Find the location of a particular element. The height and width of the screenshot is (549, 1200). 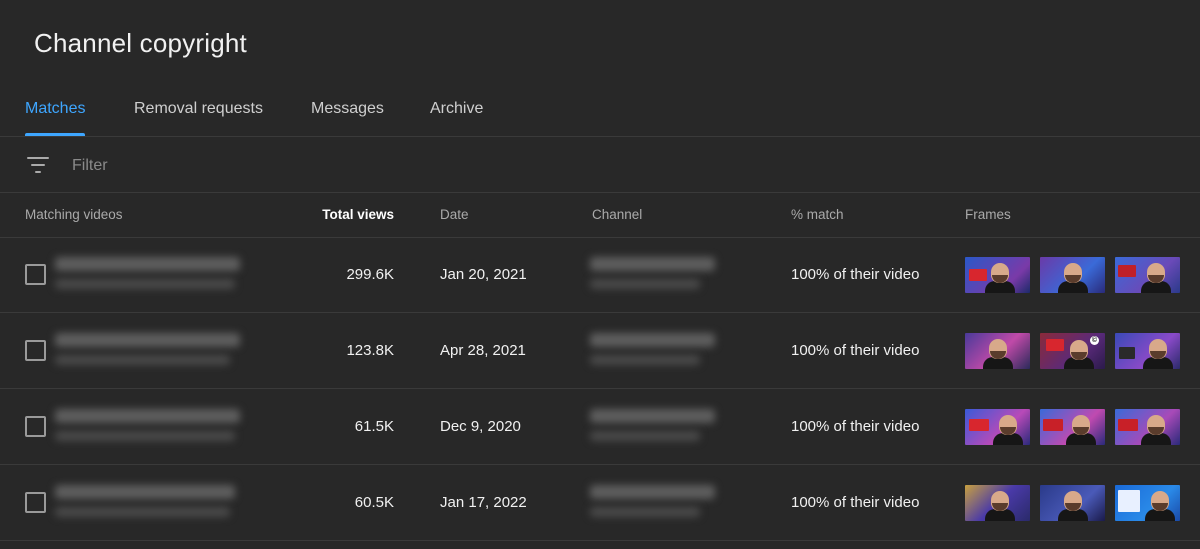

column-header-percent-match: % match is located at coordinates (817, 215).